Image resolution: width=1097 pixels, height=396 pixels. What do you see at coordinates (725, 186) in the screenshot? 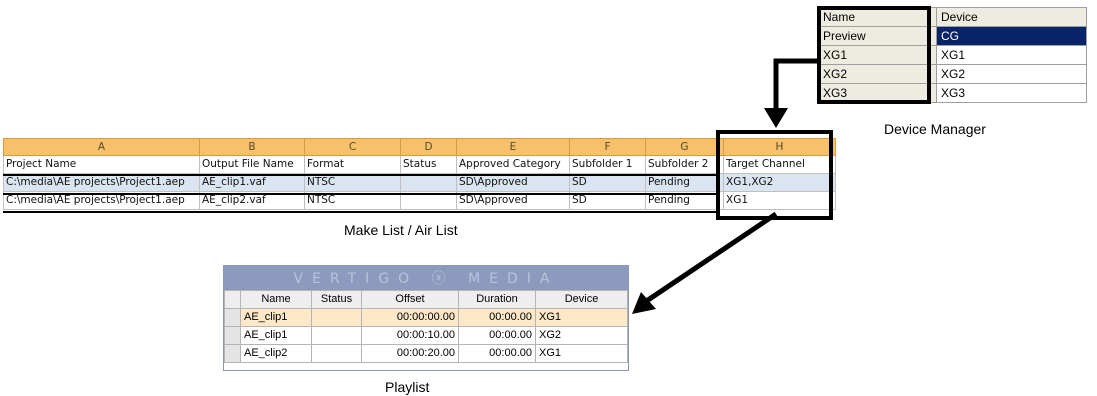
I see `connector-arrows` at bounding box center [725, 186].